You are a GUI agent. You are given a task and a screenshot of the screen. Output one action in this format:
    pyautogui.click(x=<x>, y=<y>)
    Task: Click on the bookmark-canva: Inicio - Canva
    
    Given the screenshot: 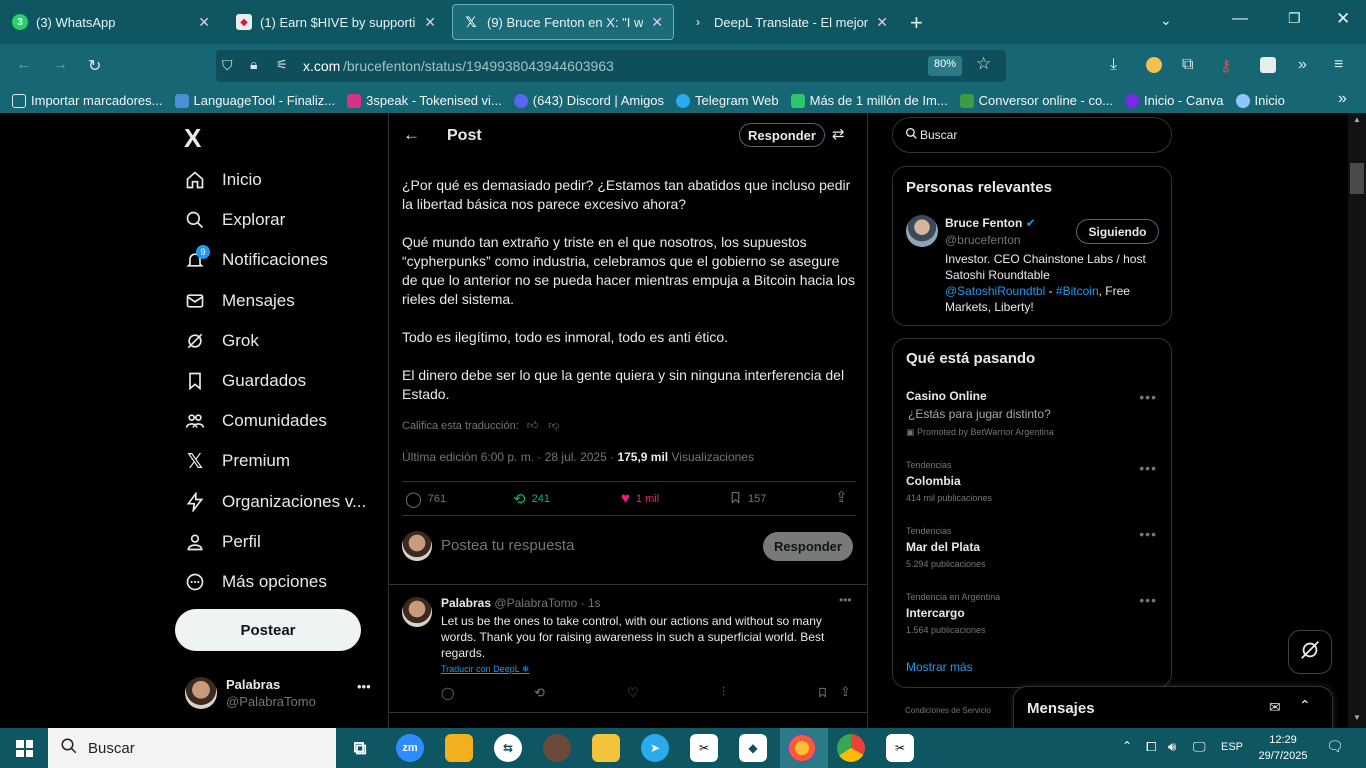 What is the action you would take?
    pyautogui.click(x=1174, y=100)
    